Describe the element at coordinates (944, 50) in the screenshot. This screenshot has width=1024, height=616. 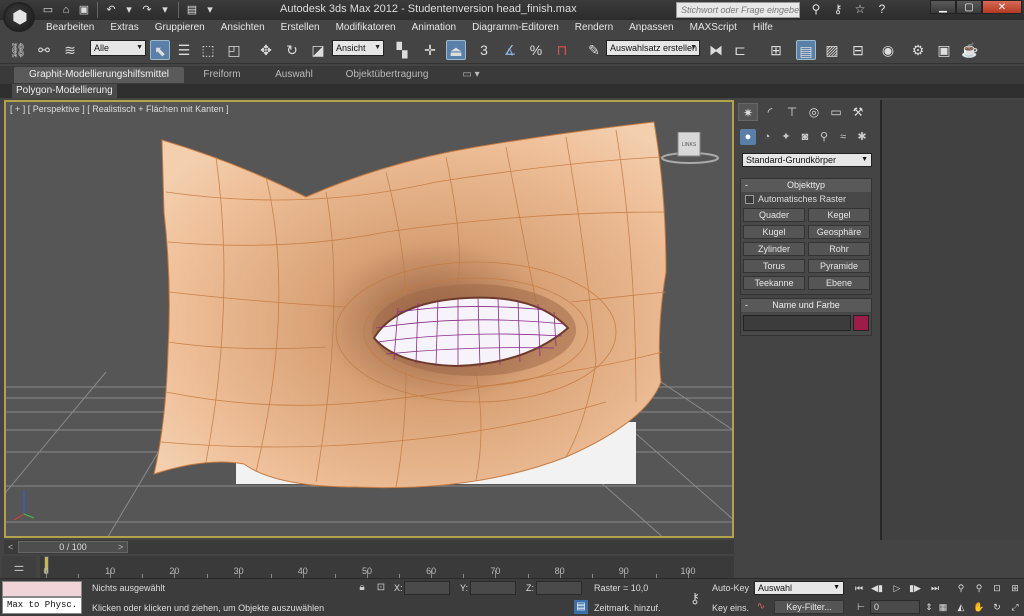
I see `rendered-frame-window-icon: ▣` at that location.